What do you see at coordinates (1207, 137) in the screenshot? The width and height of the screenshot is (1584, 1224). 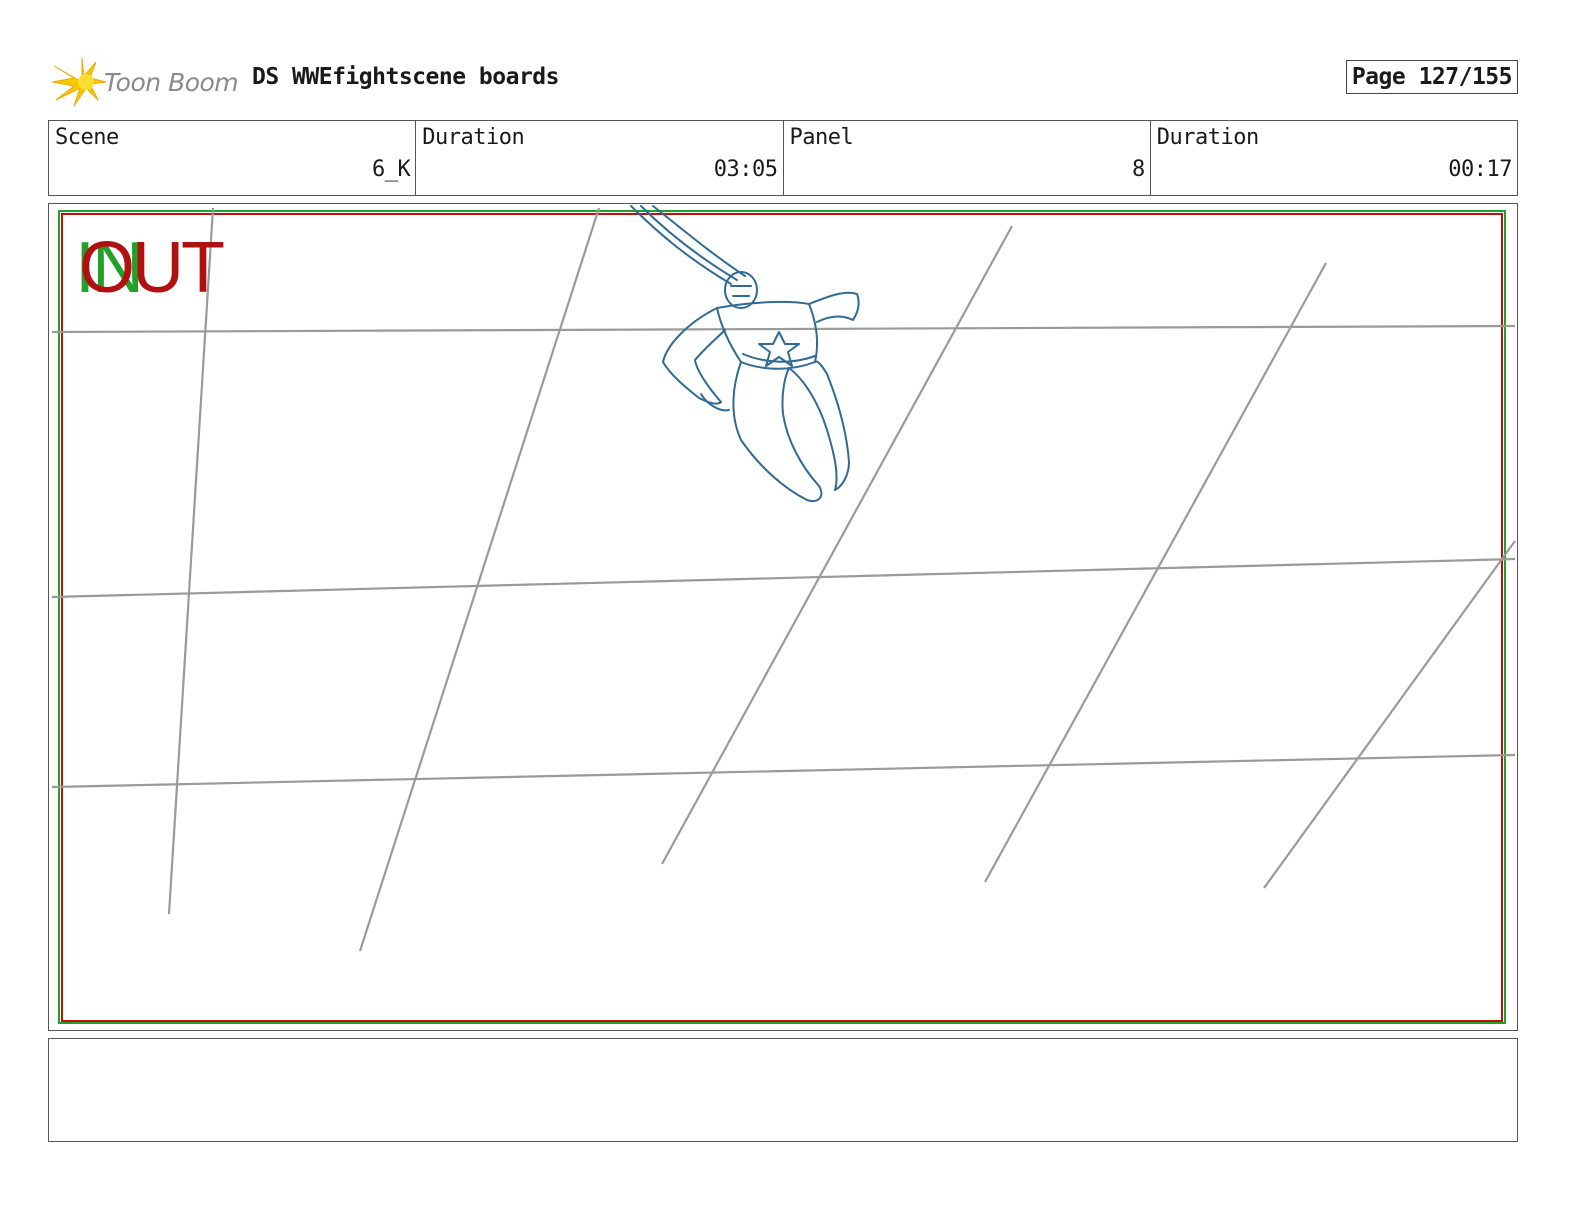 I see `panel-duration-label: Duration` at bounding box center [1207, 137].